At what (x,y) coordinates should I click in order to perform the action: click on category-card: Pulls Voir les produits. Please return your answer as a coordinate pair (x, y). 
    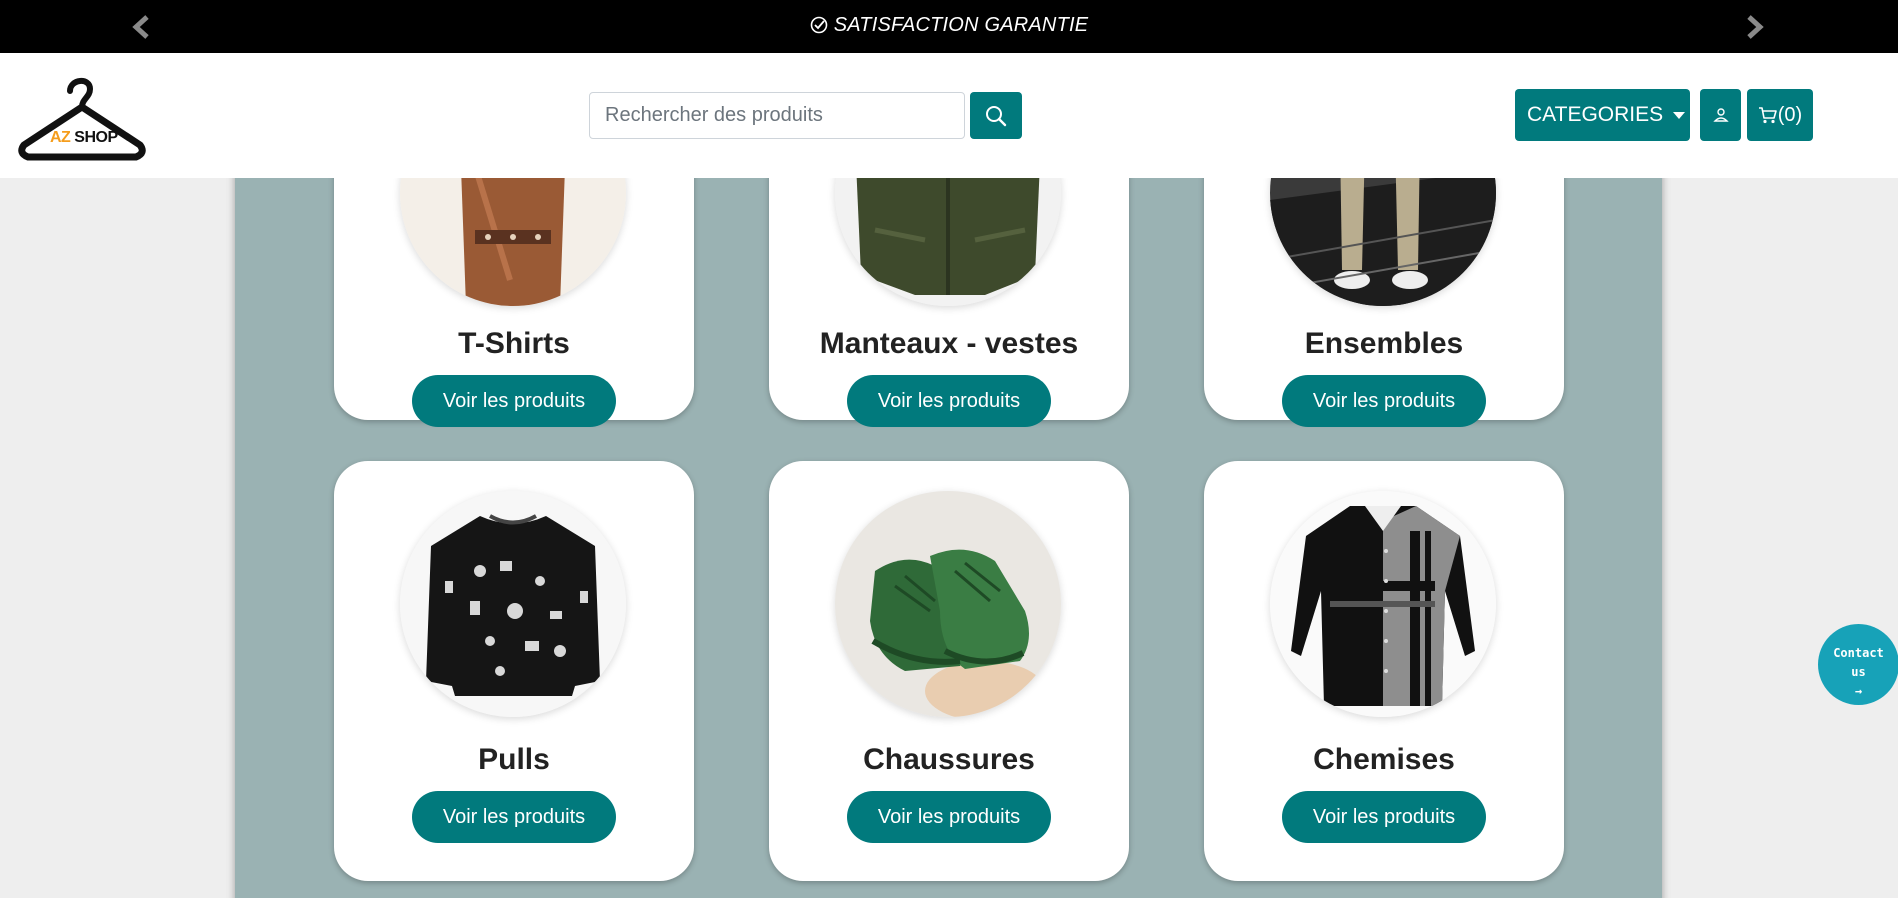
    Looking at the image, I should click on (514, 671).